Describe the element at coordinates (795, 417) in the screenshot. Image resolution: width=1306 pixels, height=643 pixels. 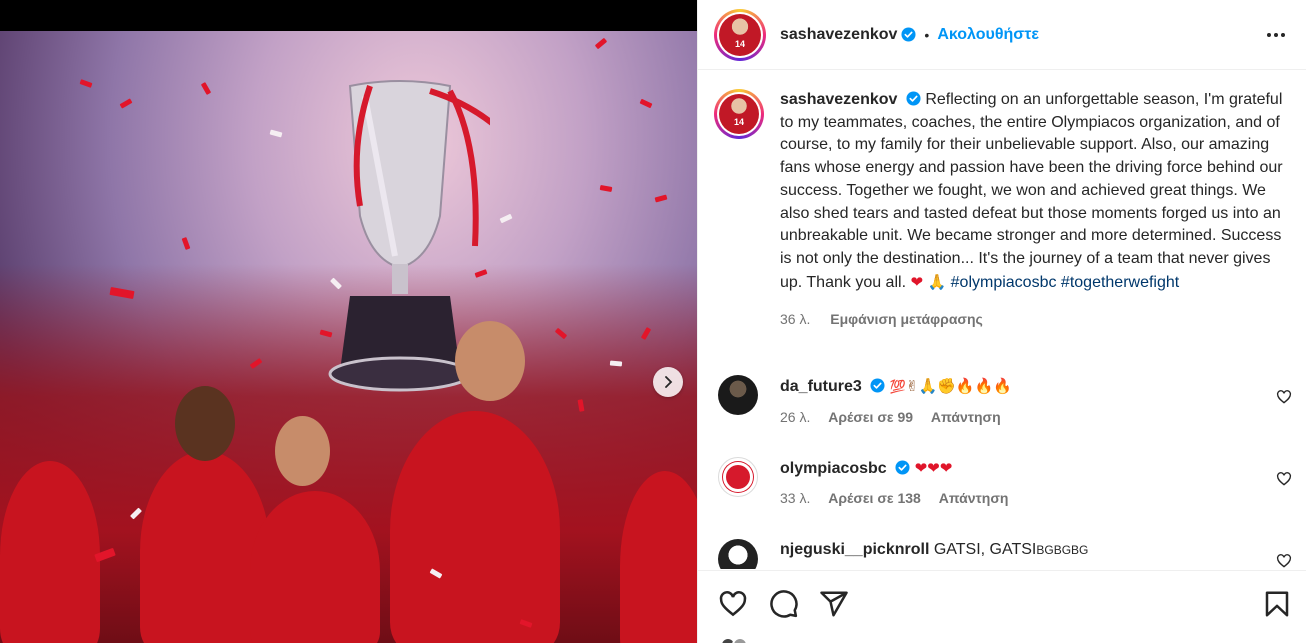
I see `comment-time: 26 λ.` at that location.